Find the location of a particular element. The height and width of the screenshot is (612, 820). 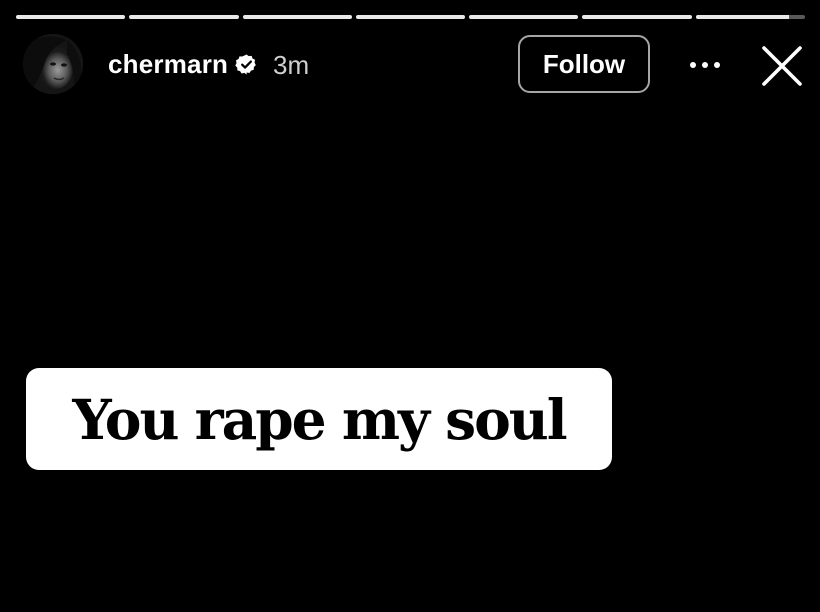

timestamp: 3m is located at coordinates (291, 65).